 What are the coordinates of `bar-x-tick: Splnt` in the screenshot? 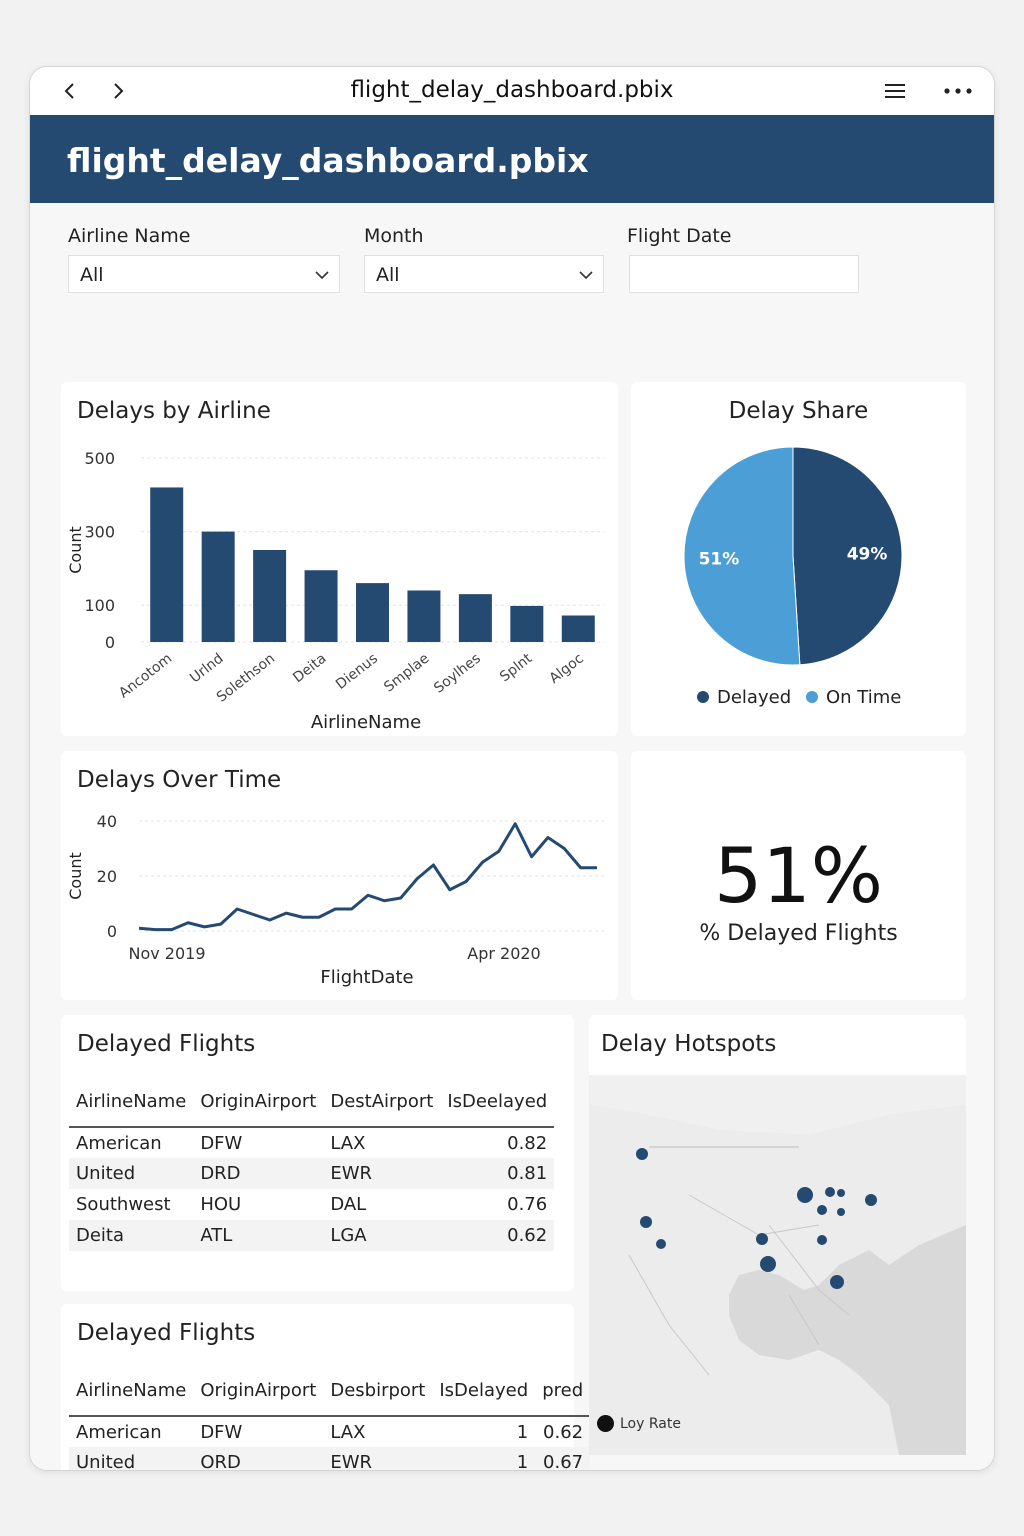 It's located at (516, 667).